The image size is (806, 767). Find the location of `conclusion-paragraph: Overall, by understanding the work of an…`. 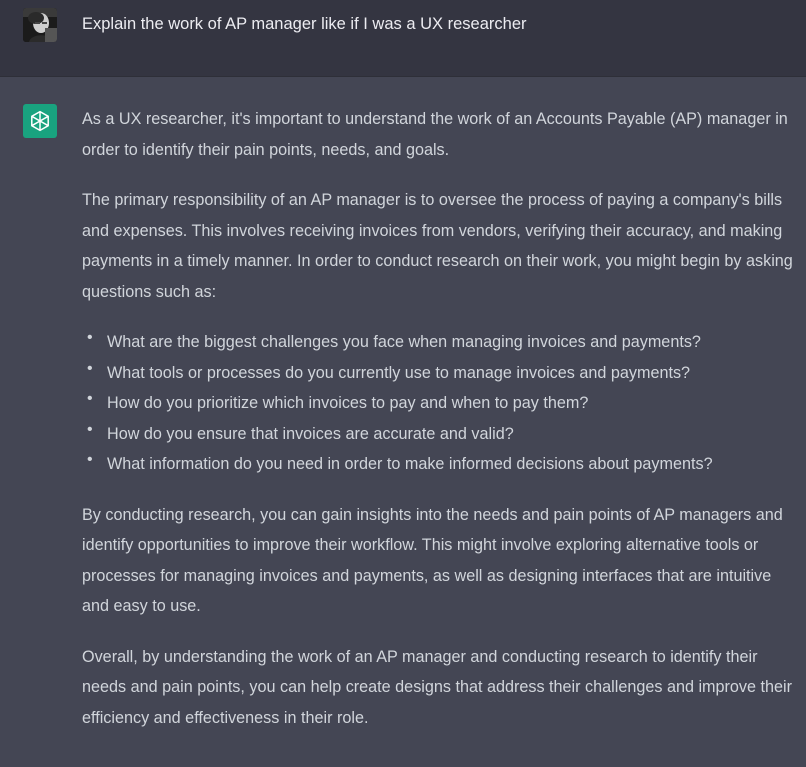

conclusion-paragraph: Overall, by understanding the work of an… is located at coordinates (437, 687).